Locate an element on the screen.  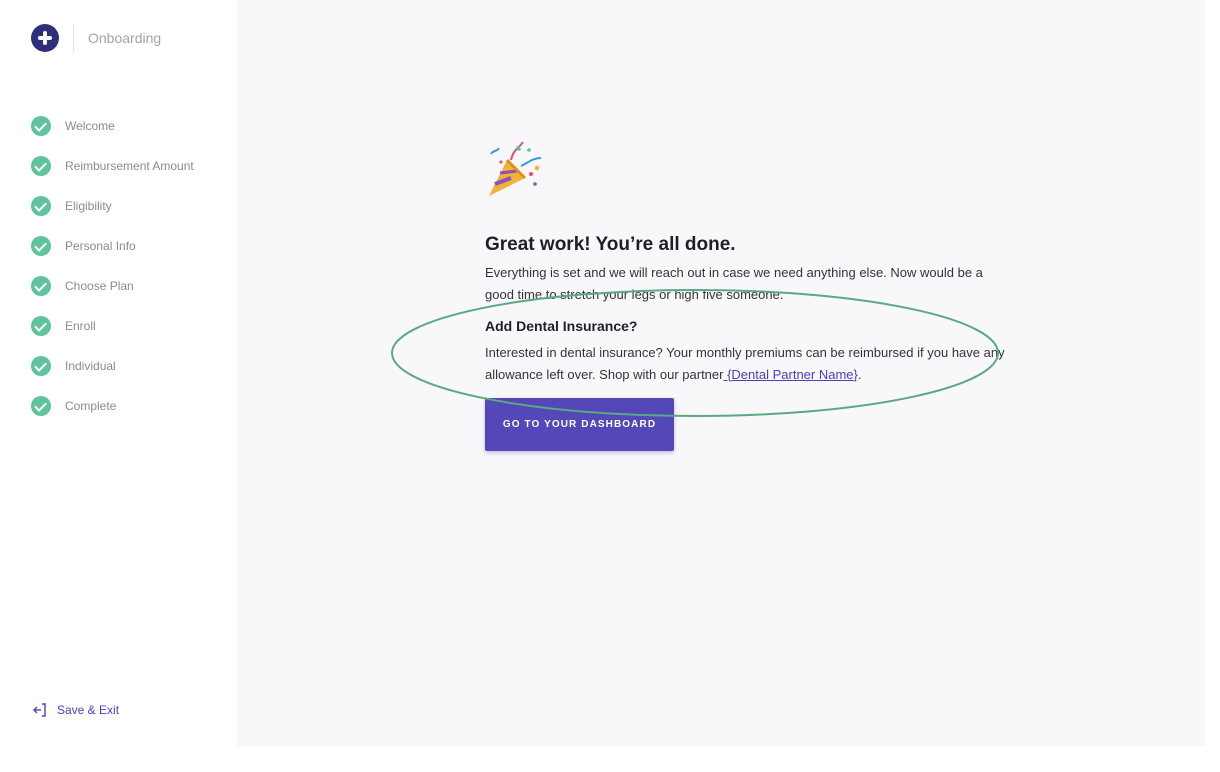
save-exit-label: Save & Exit is located at coordinates (88, 710).